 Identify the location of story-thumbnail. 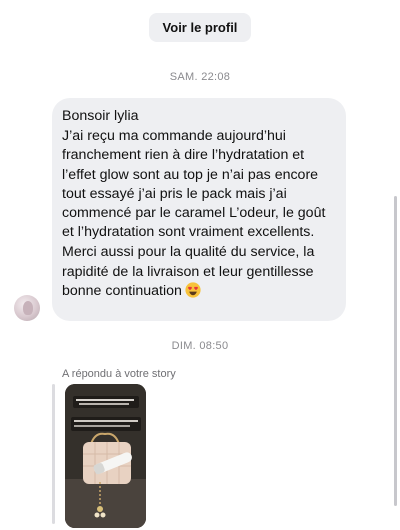
(105, 456).